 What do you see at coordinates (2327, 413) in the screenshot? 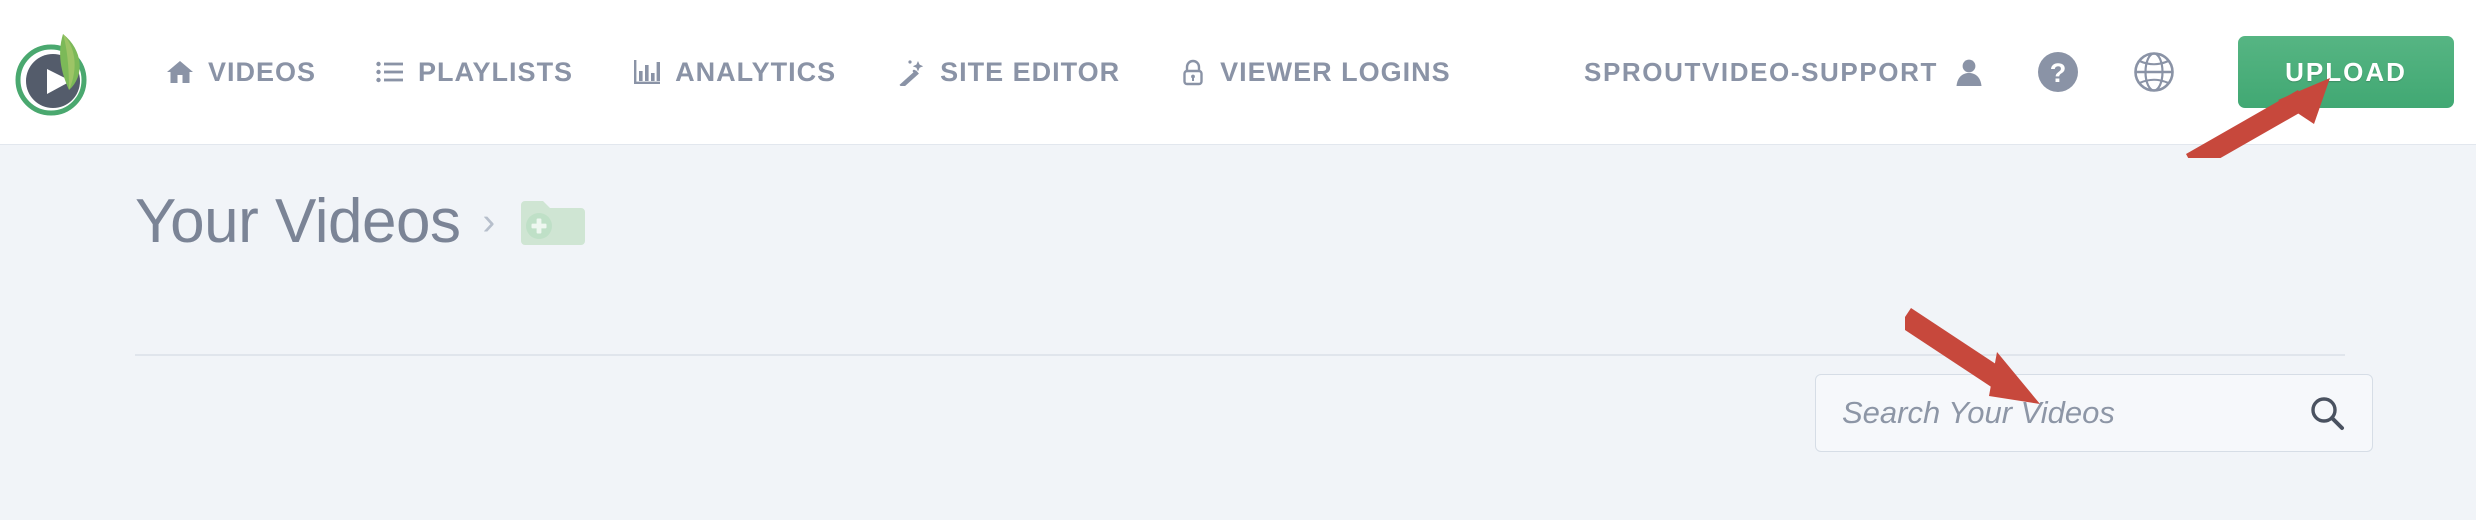
I see `search-icon` at bounding box center [2327, 413].